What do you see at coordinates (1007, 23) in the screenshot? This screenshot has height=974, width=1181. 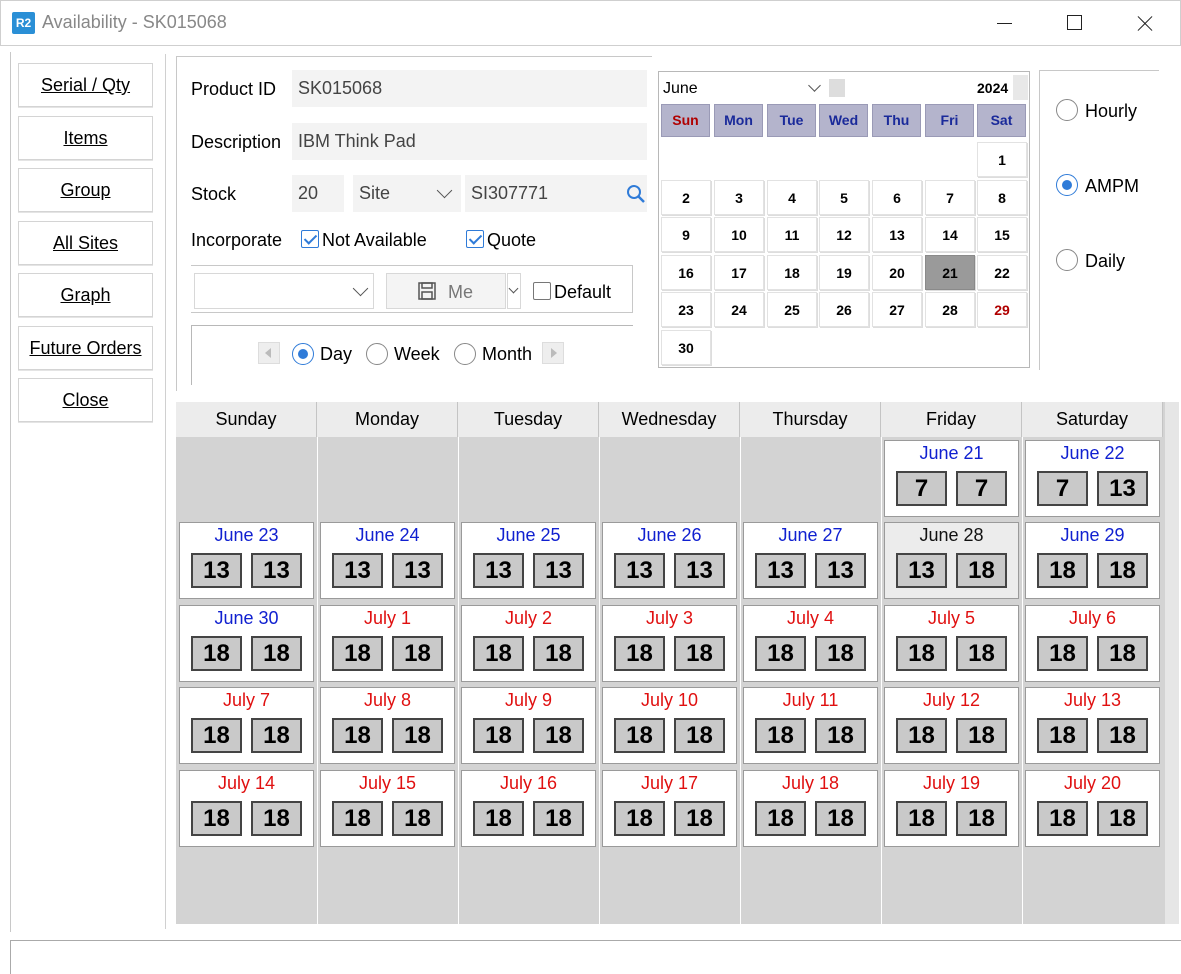 I see `minimize-button` at bounding box center [1007, 23].